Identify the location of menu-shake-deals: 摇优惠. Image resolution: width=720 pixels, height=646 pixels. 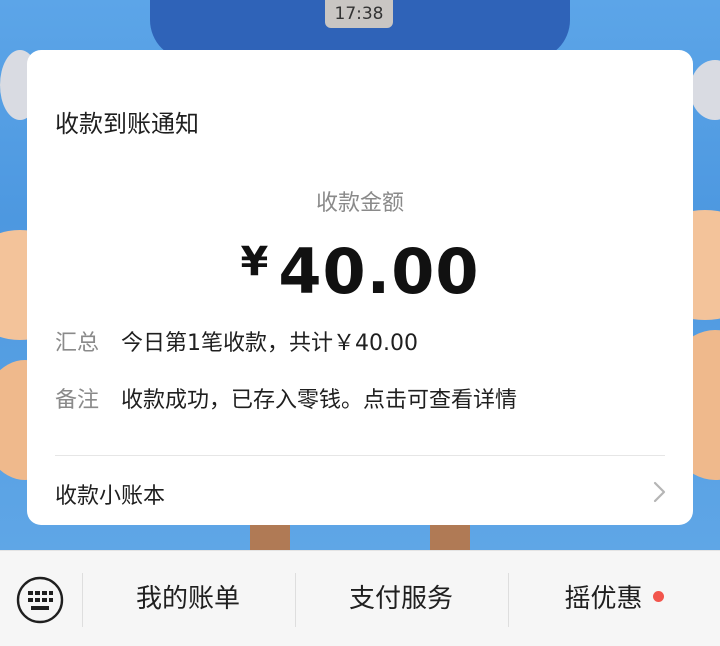
(614, 598).